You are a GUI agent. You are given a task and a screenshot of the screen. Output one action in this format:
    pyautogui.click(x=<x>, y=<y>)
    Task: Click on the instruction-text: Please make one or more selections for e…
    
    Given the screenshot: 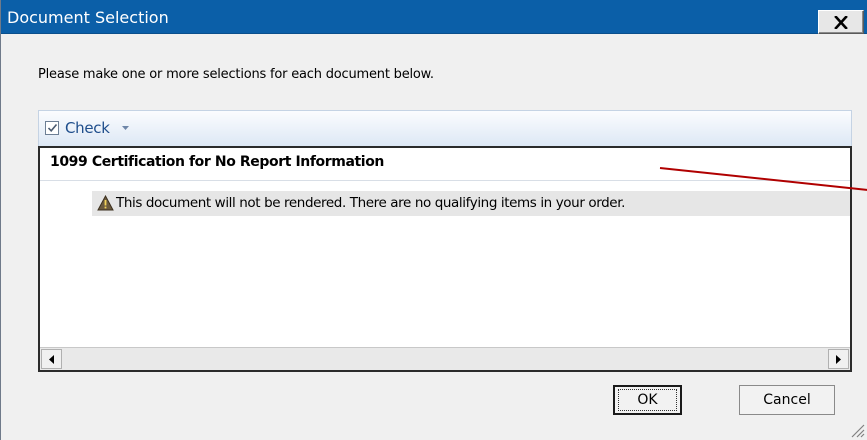 What is the action you would take?
    pyautogui.click(x=236, y=74)
    